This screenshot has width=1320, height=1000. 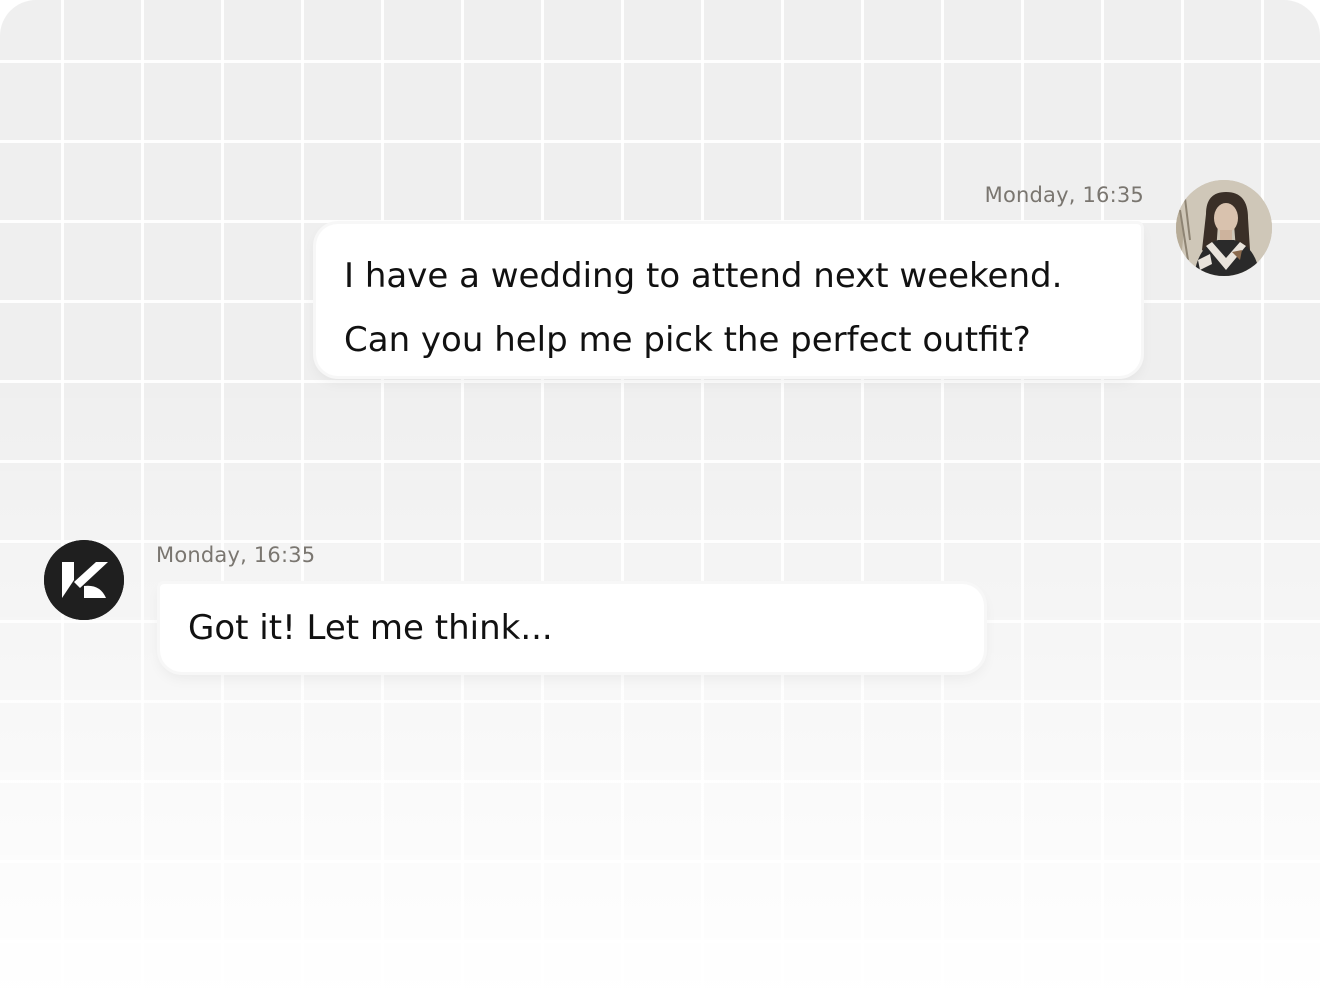 I want to click on user-message-line: I have a wedding to attend next weekend., so click(x=703, y=276).